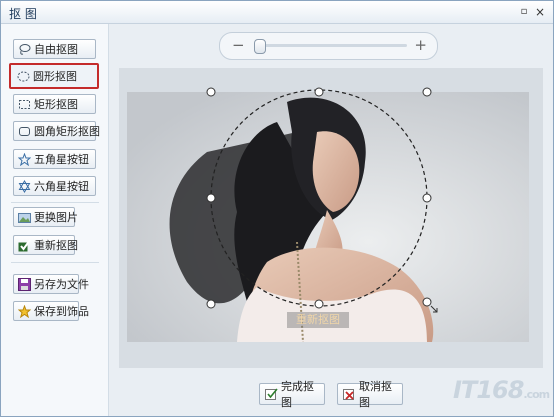 This screenshot has height=417, width=554. What do you see at coordinates (45, 245) in the screenshot?
I see `recut-button: 重新抠图` at bounding box center [45, 245].